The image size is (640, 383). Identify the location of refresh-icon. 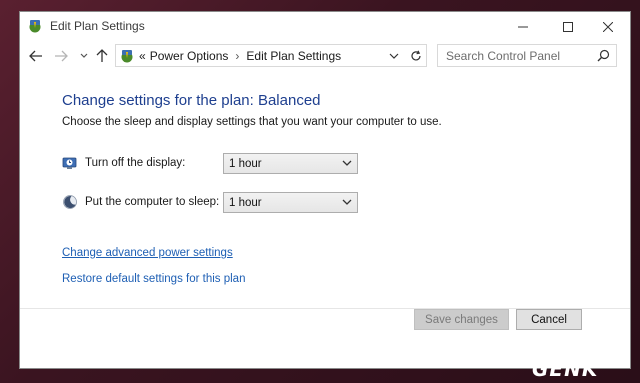
(416, 55).